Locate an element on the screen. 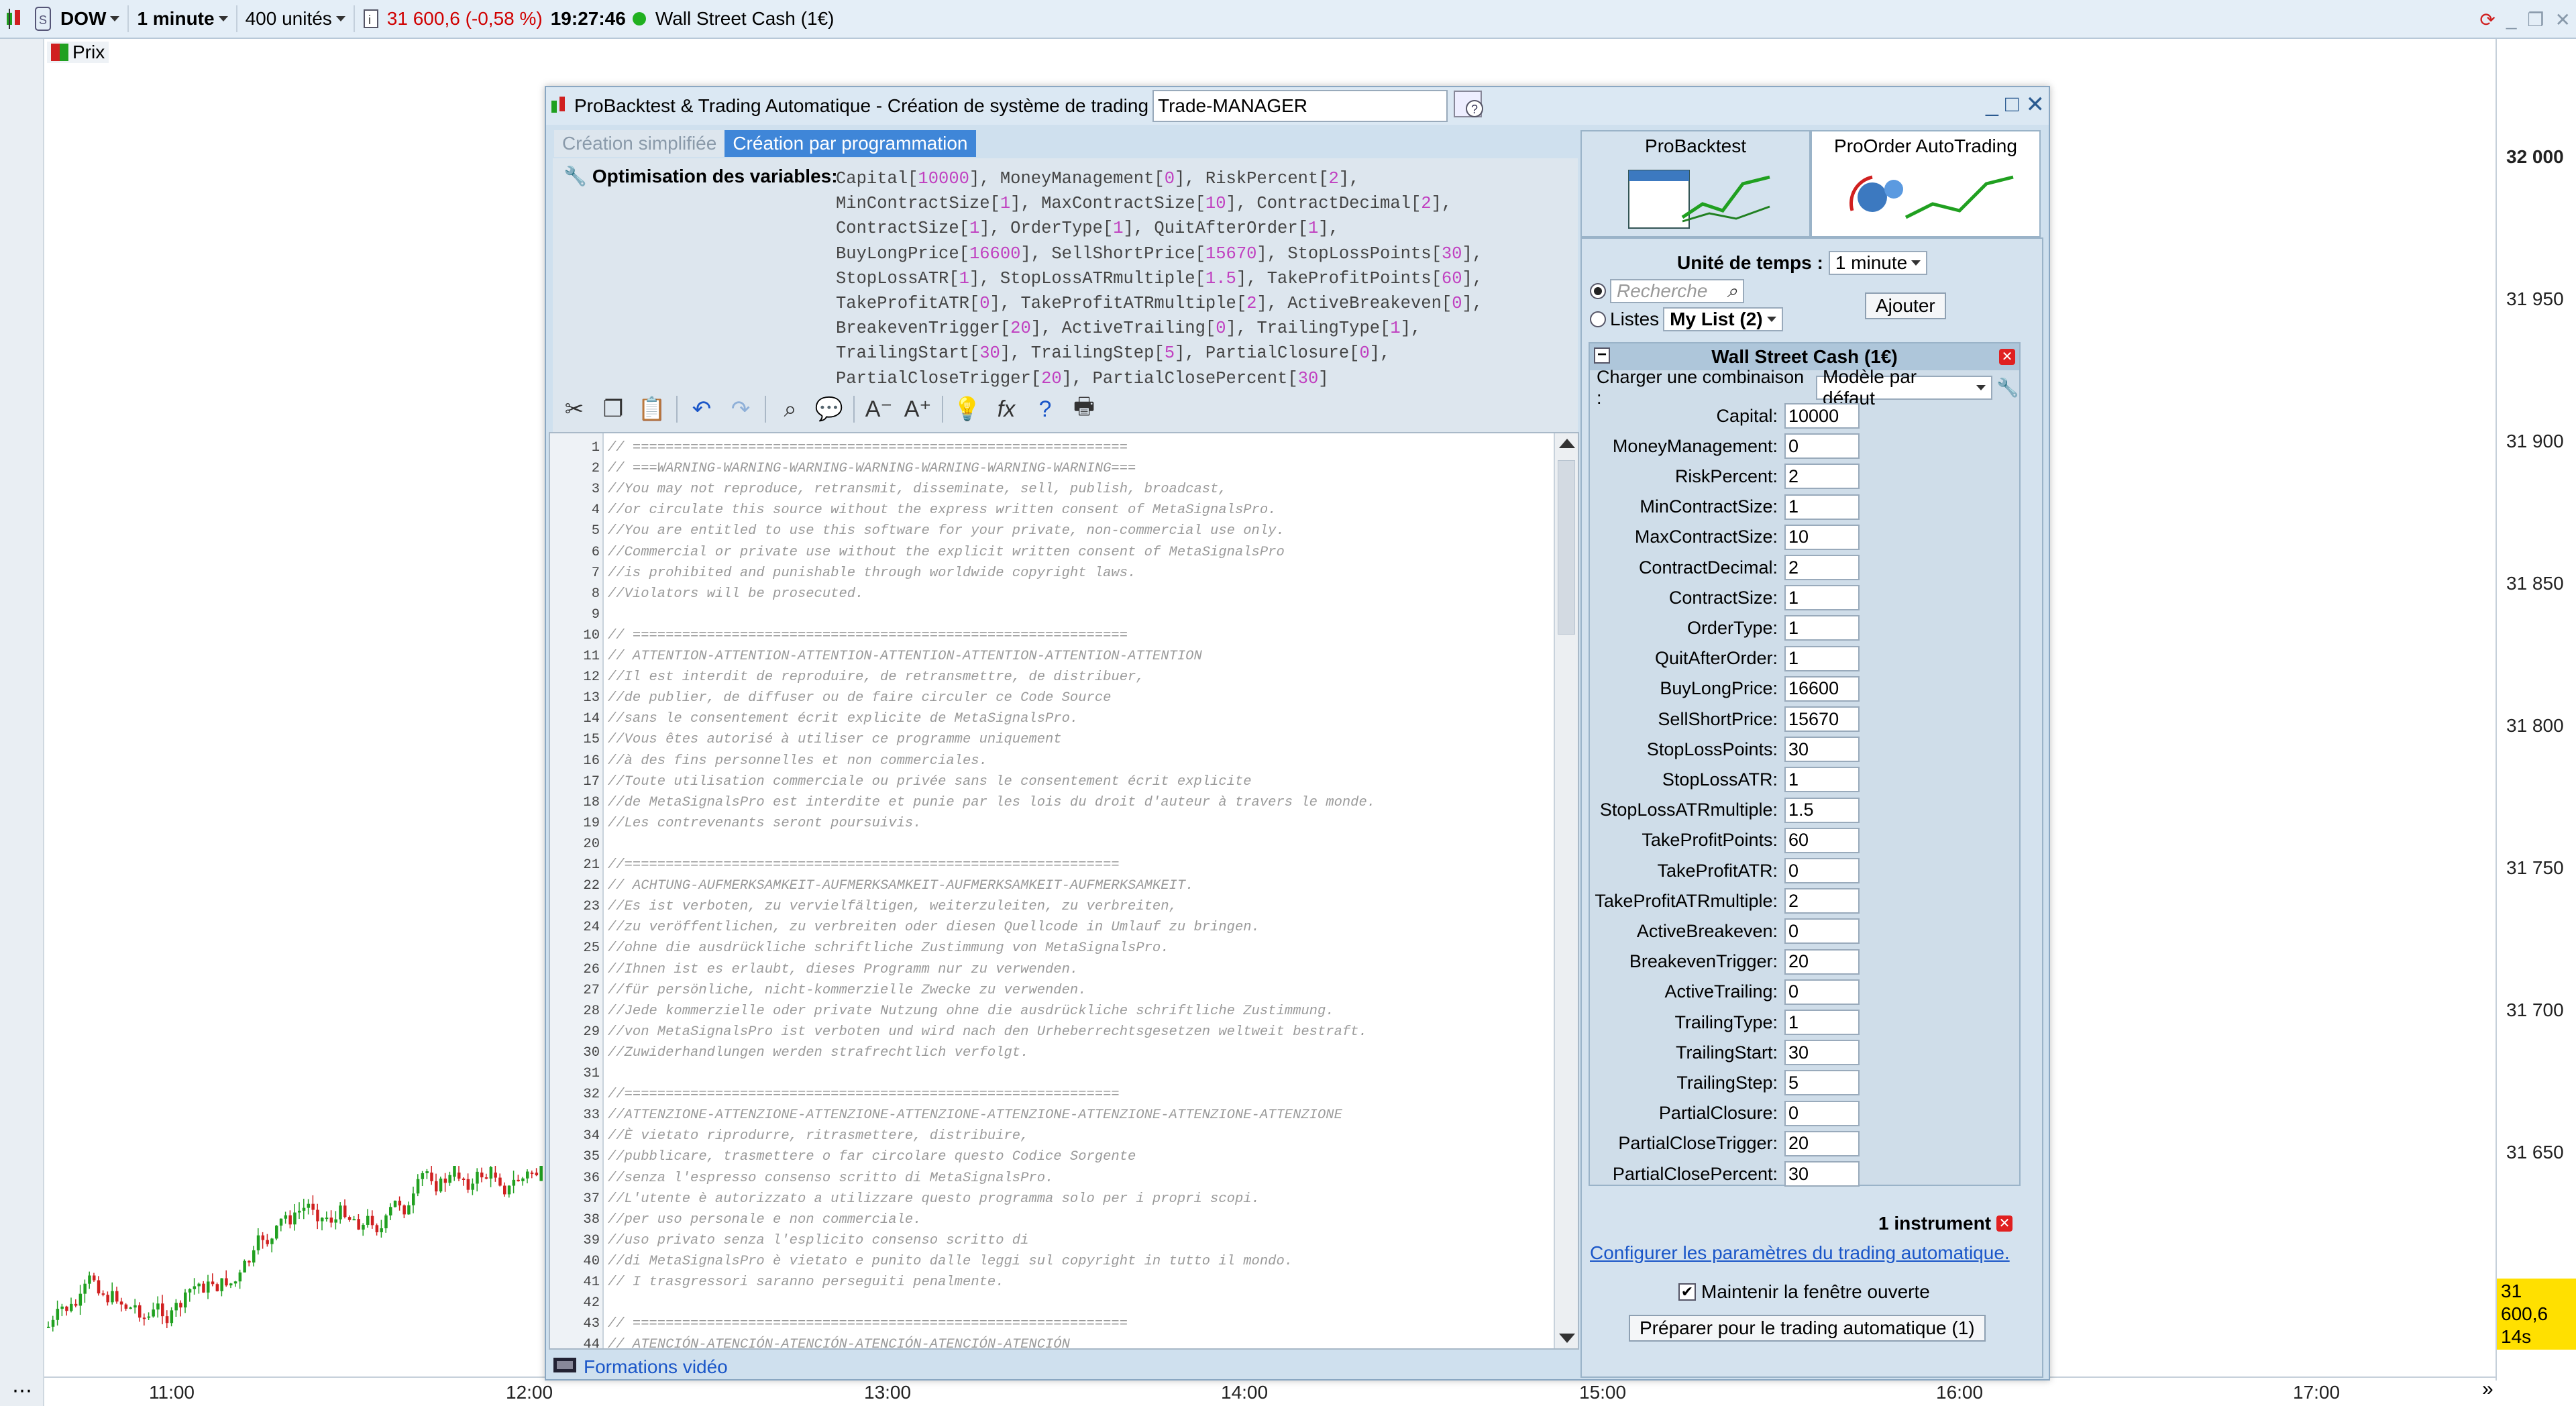 This screenshot has height=1406, width=2576. code-line: 9 is located at coordinates (1050, 614).